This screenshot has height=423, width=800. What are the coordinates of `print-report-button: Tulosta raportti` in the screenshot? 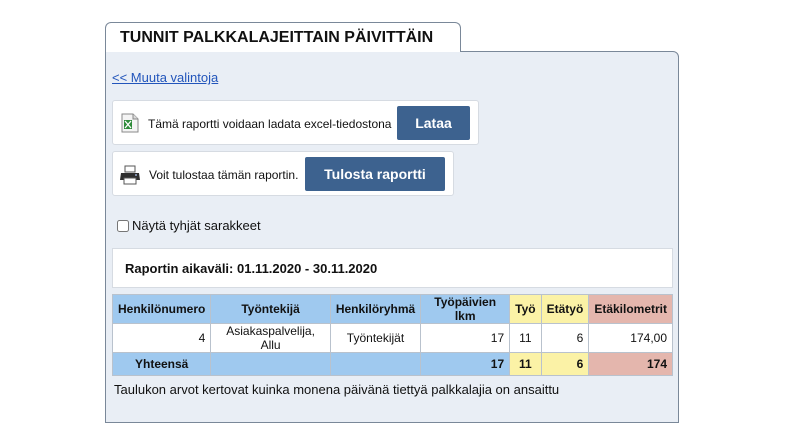 It's located at (375, 174).